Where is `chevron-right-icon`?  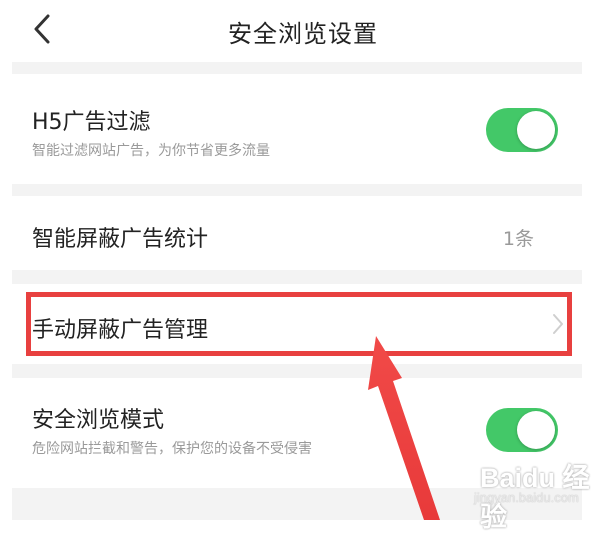 chevron-right-icon is located at coordinates (558, 324).